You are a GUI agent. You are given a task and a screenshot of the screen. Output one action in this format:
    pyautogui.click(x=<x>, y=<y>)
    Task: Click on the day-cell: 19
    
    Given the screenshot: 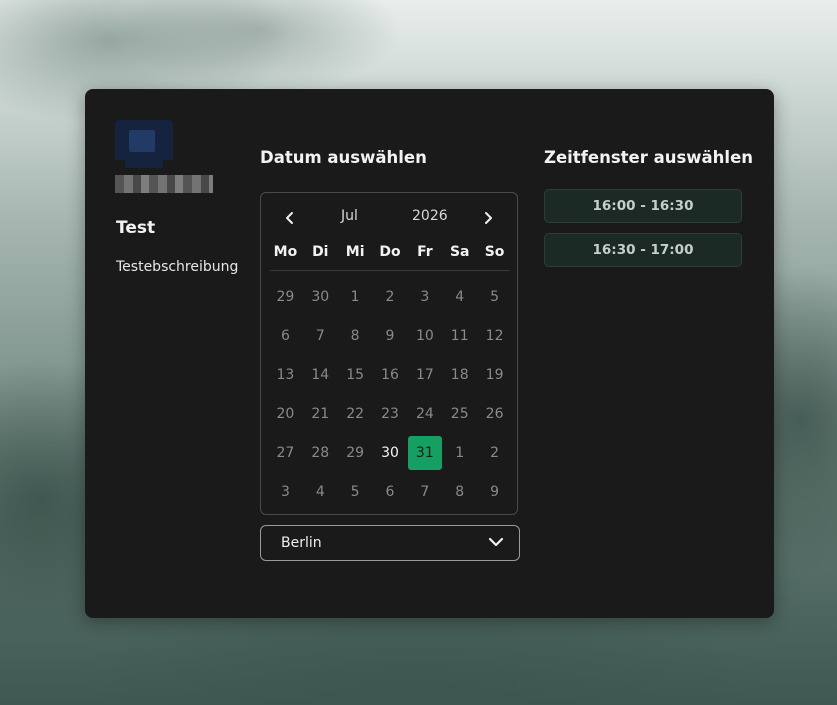 What is the action you would take?
    pyautogui.click(x=494, y=374)
    